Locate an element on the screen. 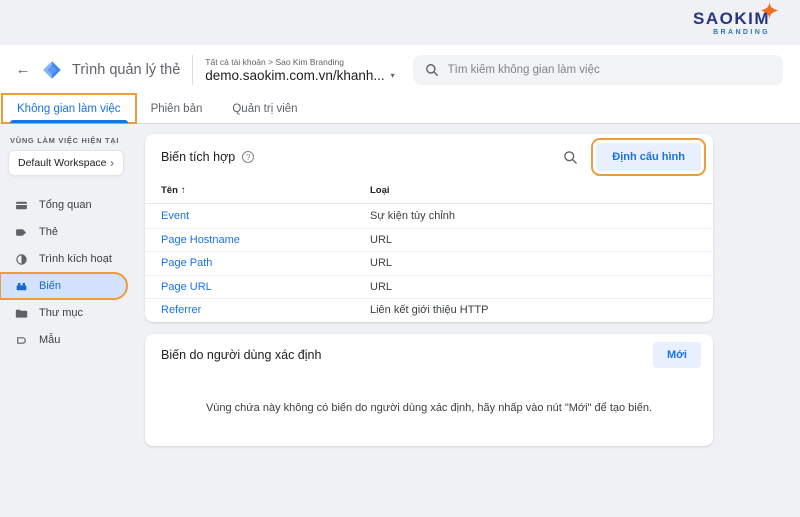 The width and height of the screenshot is (800, 517). table-row: Event Sự kiện tùy chỉnh is located at coordinates (429, 216).